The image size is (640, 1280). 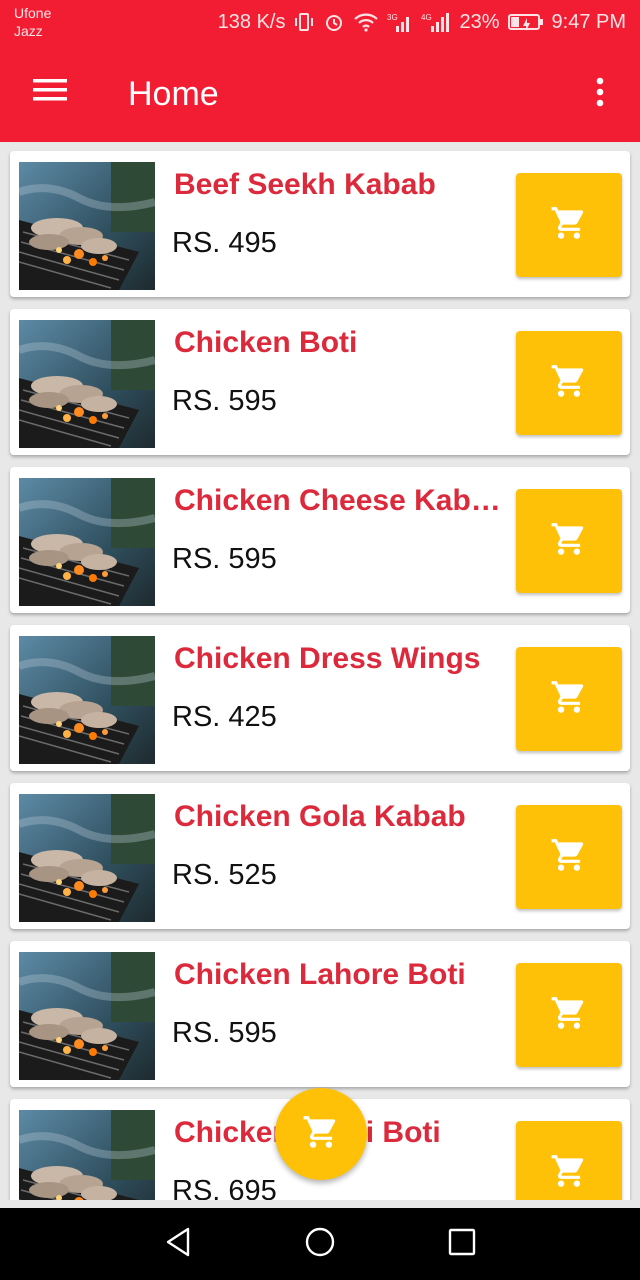 I want to click on list-bottom-gap, so click(x=320, y=1204).